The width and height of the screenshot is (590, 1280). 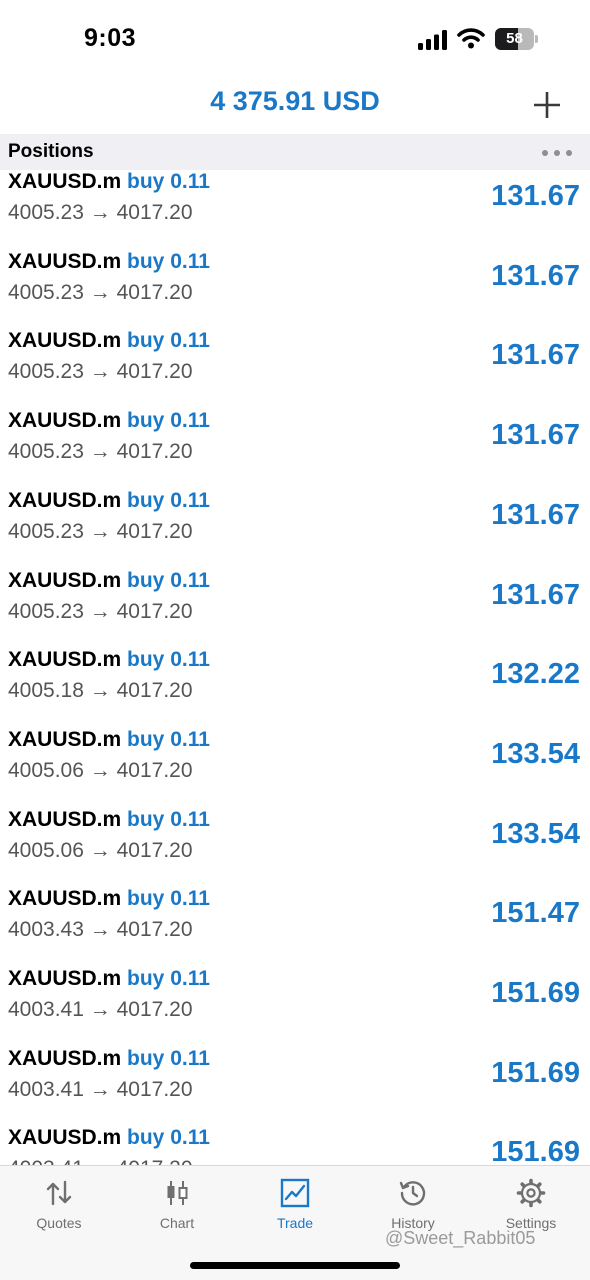 I want to click on position-prices: 4003.41 → 4017.20, so click(x=100, y=1090).